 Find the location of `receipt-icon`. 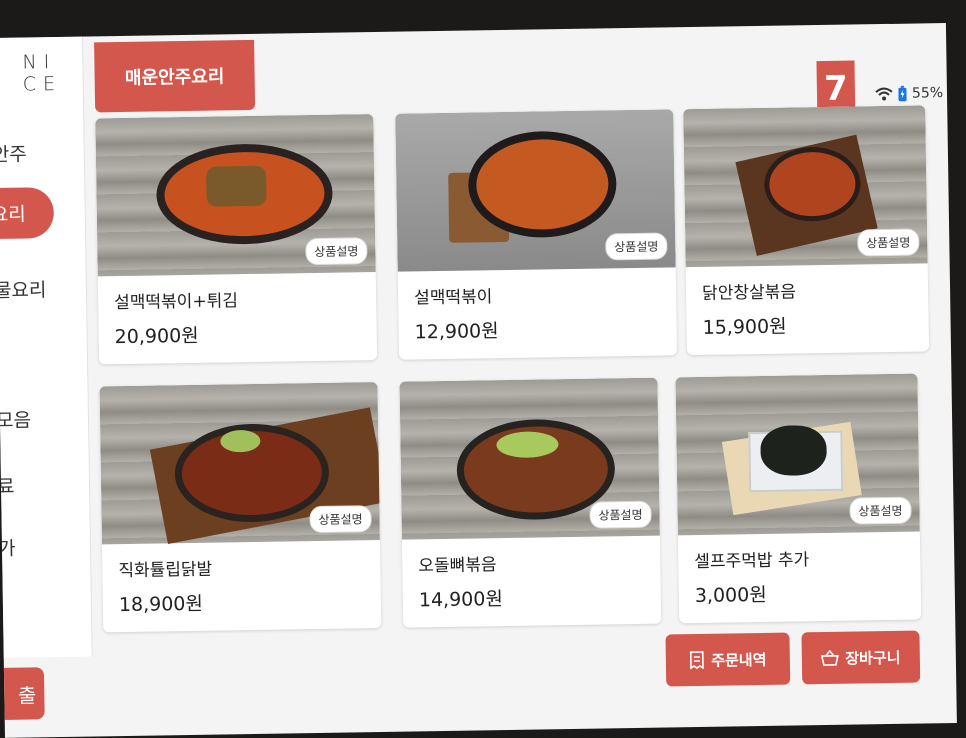

receipt-icon is located at coordinates (697, 660).